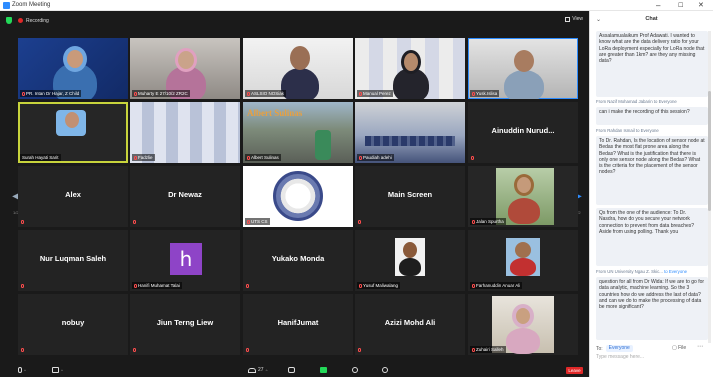 The image size is (713, 377). What do you see at coordinates (523, 260) in the screenshot?
I see `participant-tile: Farhanuddin Anuar Ali` at bounding box center [523, 260].